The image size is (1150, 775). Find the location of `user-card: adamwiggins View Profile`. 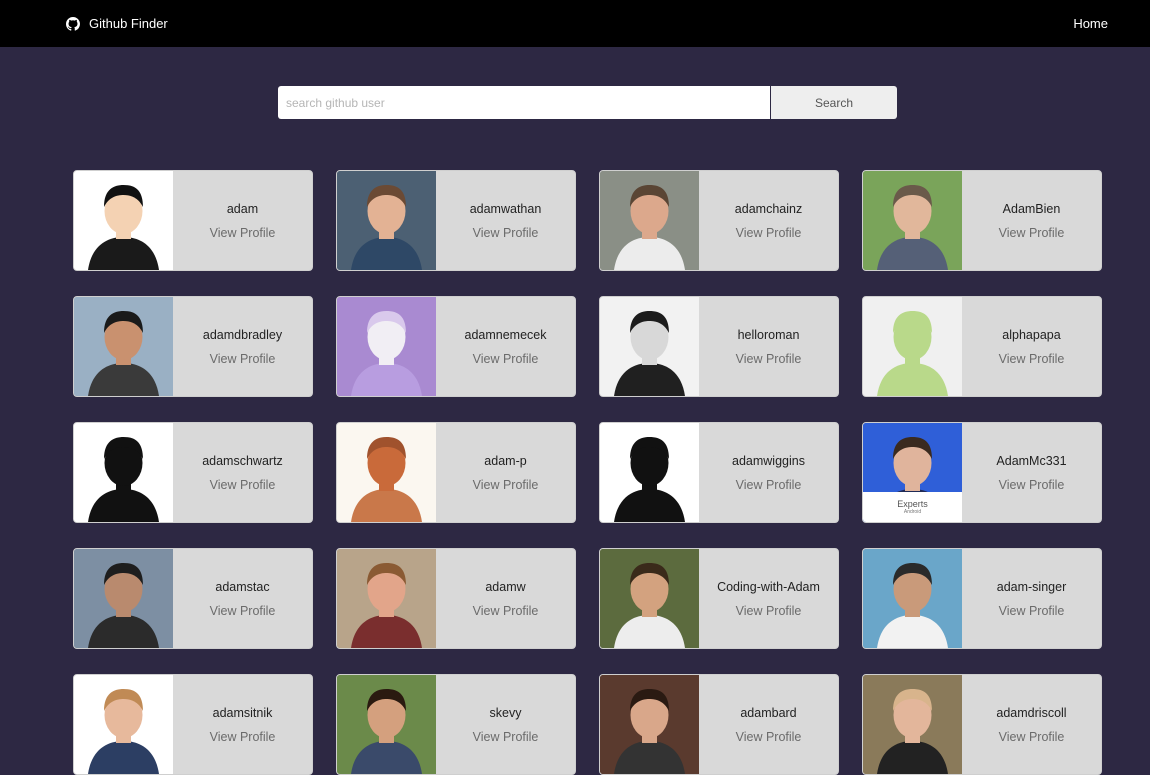

user-card: adamwiggins View Profile is located at coordinates (719, 472).